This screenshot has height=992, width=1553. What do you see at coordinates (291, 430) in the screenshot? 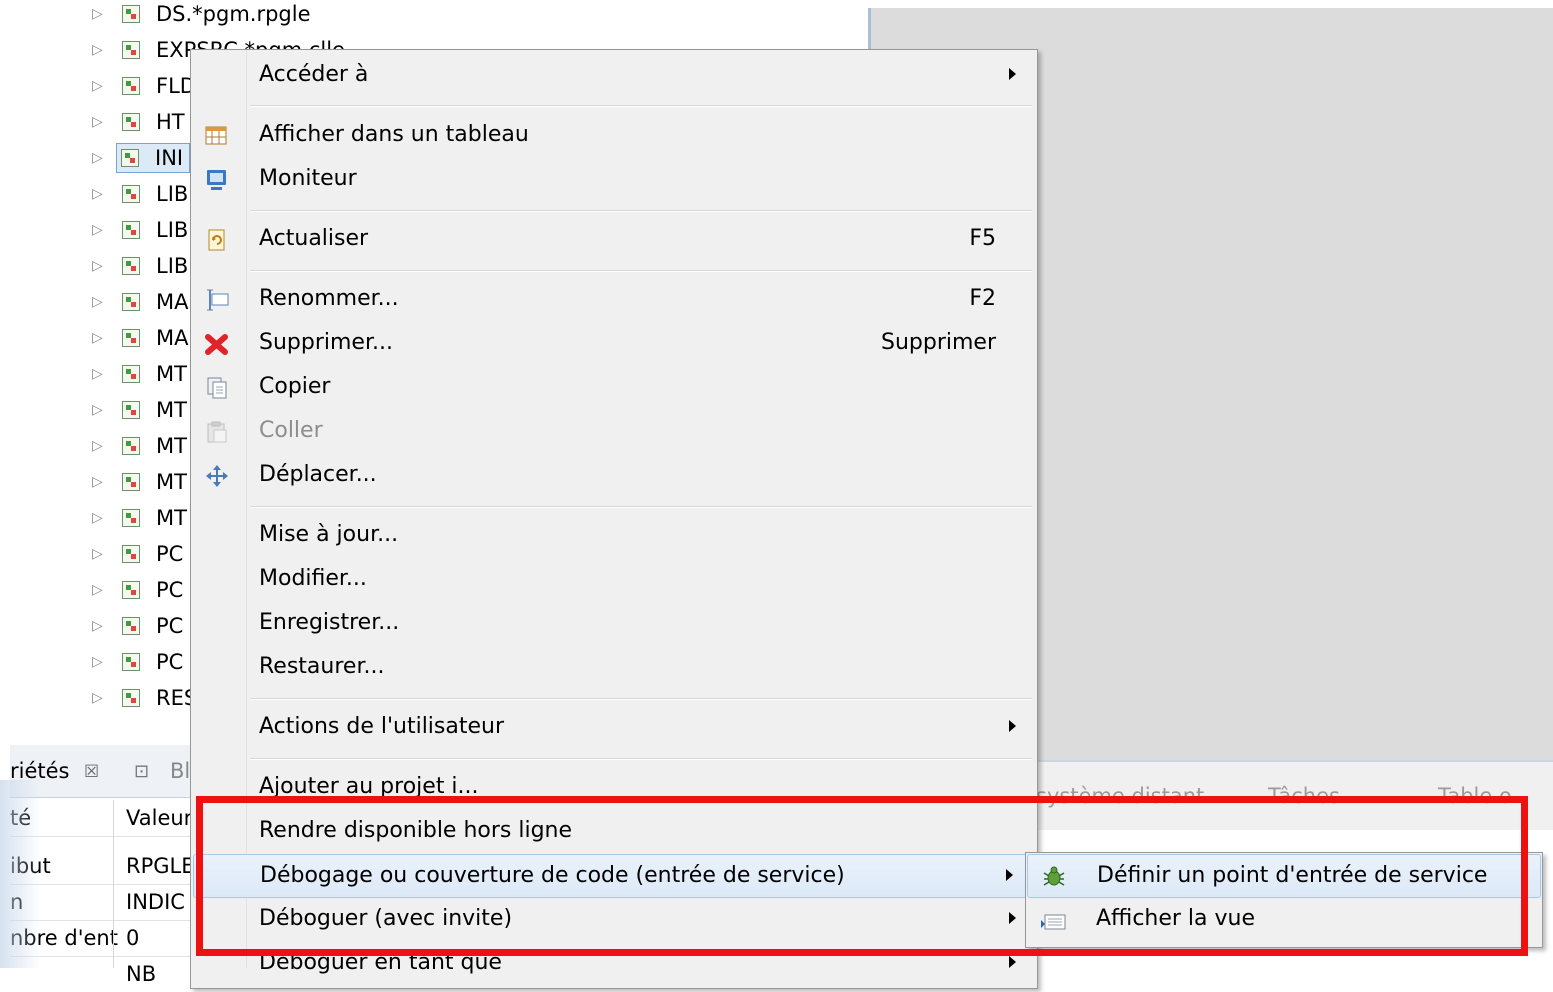
I see `menu-item-label: Coller` at bounding box center [291, 430].